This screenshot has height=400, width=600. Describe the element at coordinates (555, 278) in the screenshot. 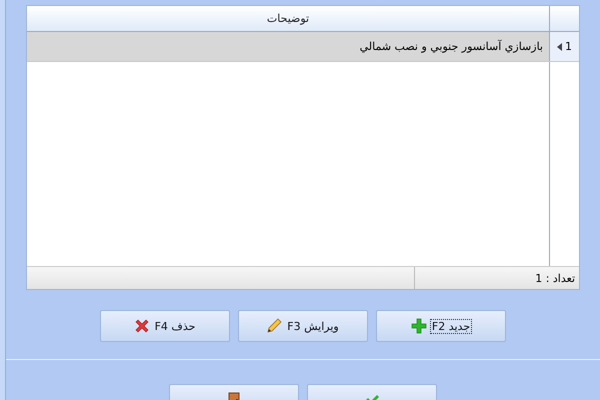

I see `record-count: تعداد : 1` at that location.